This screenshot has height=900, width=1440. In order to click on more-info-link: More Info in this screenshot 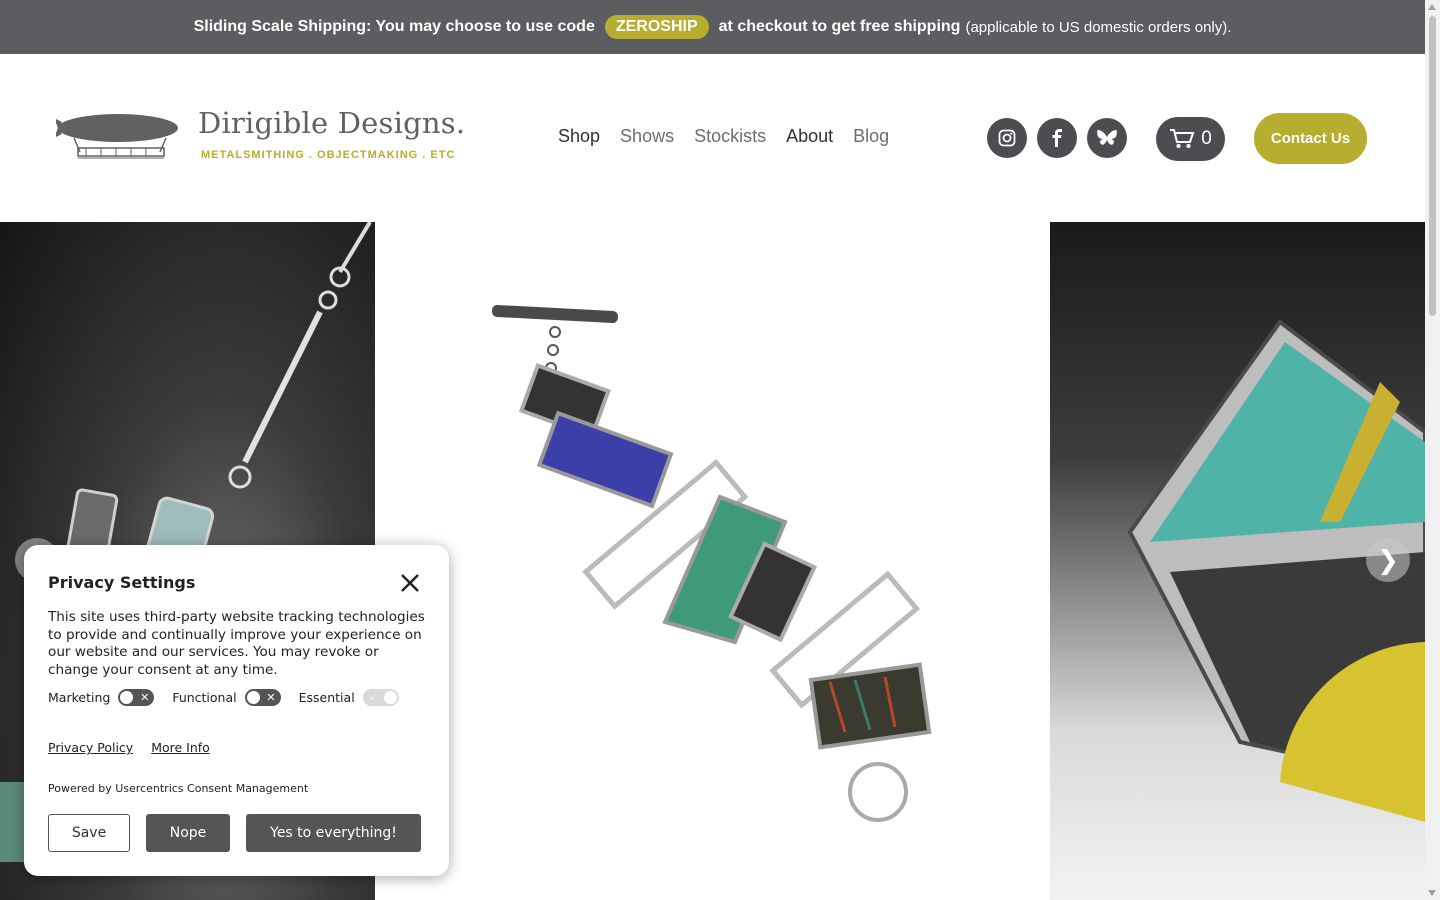, I will do `click(180, 747)`.